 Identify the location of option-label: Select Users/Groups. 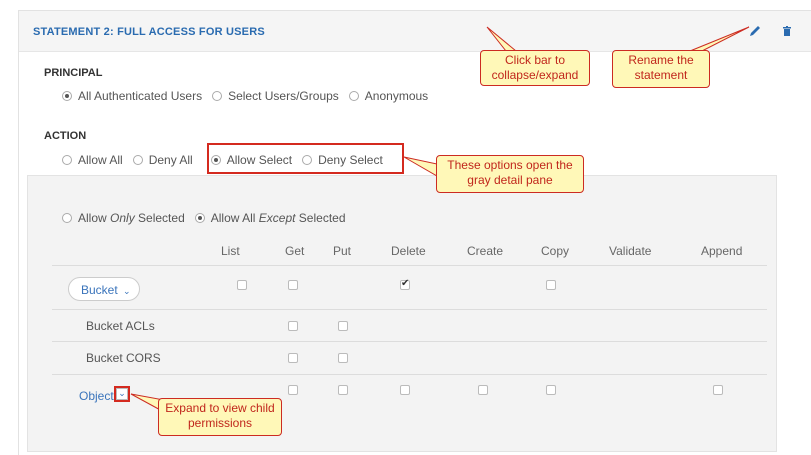
(283, 96).